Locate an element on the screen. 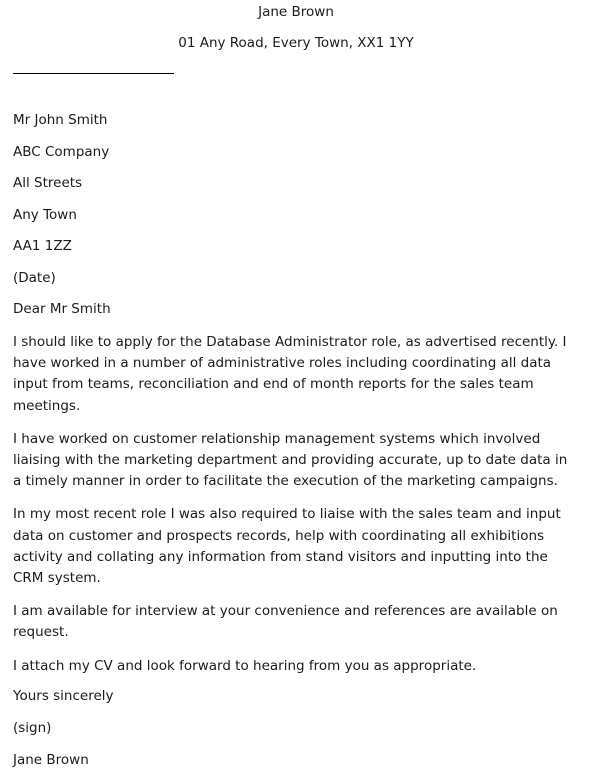 Image resolution: width=593 pixels, height=768 pixels. recipient-line-name: Mr John Smith is located at coordinates (60, 120).